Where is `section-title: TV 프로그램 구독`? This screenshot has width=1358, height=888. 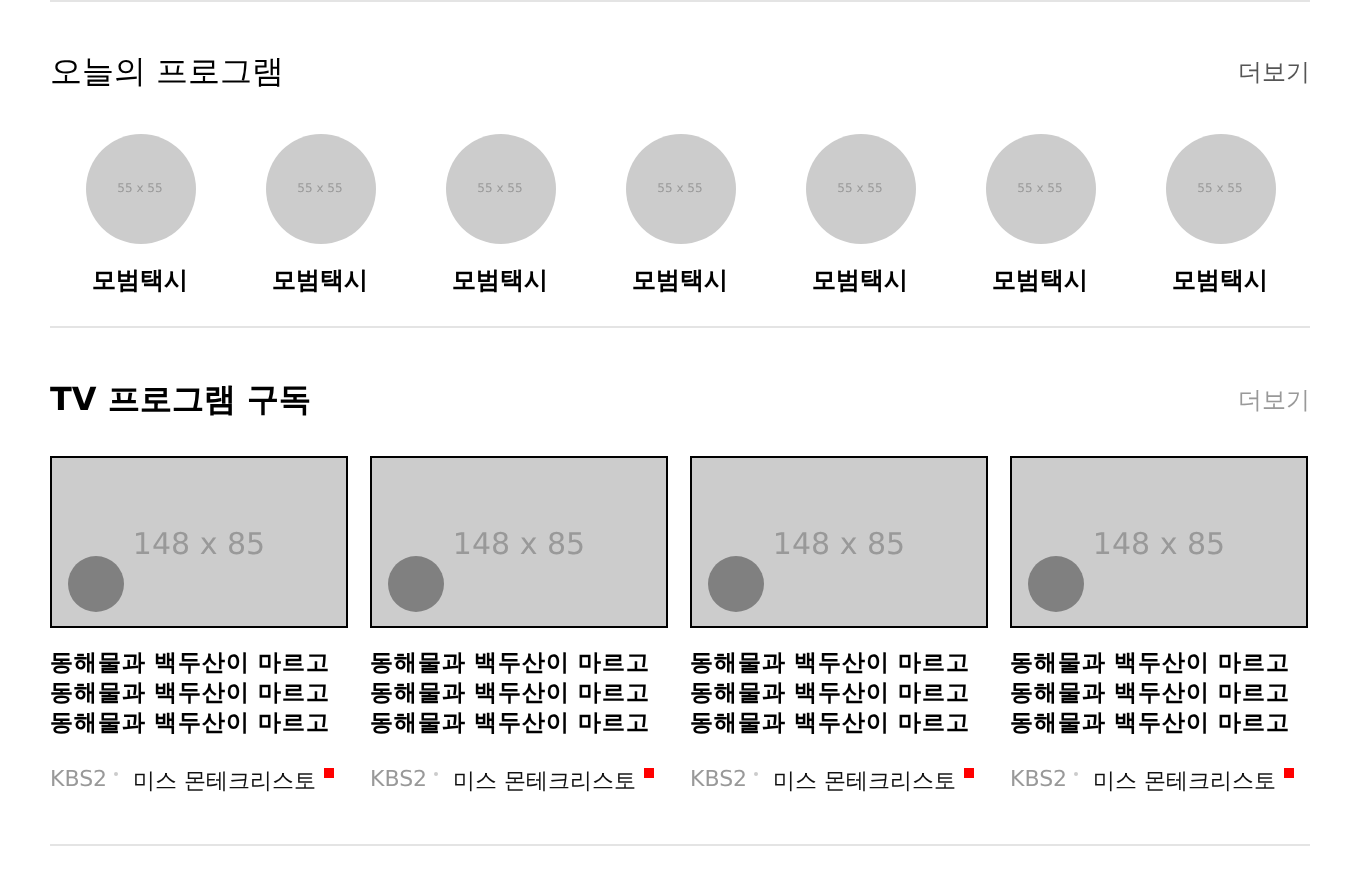
section-title: TV 프로그램 구독 is located at coordinates (180, 400).